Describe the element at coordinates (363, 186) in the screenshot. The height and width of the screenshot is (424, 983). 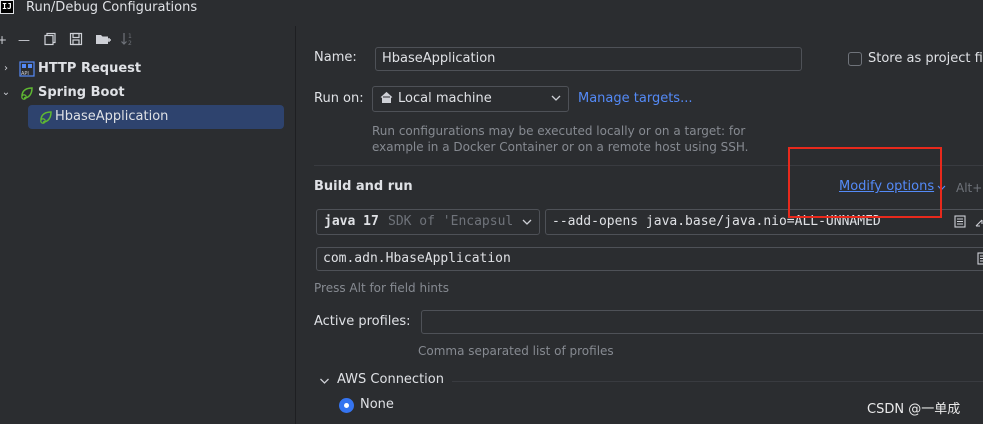
I see `build-and-run-heading: Build and run` at that location.